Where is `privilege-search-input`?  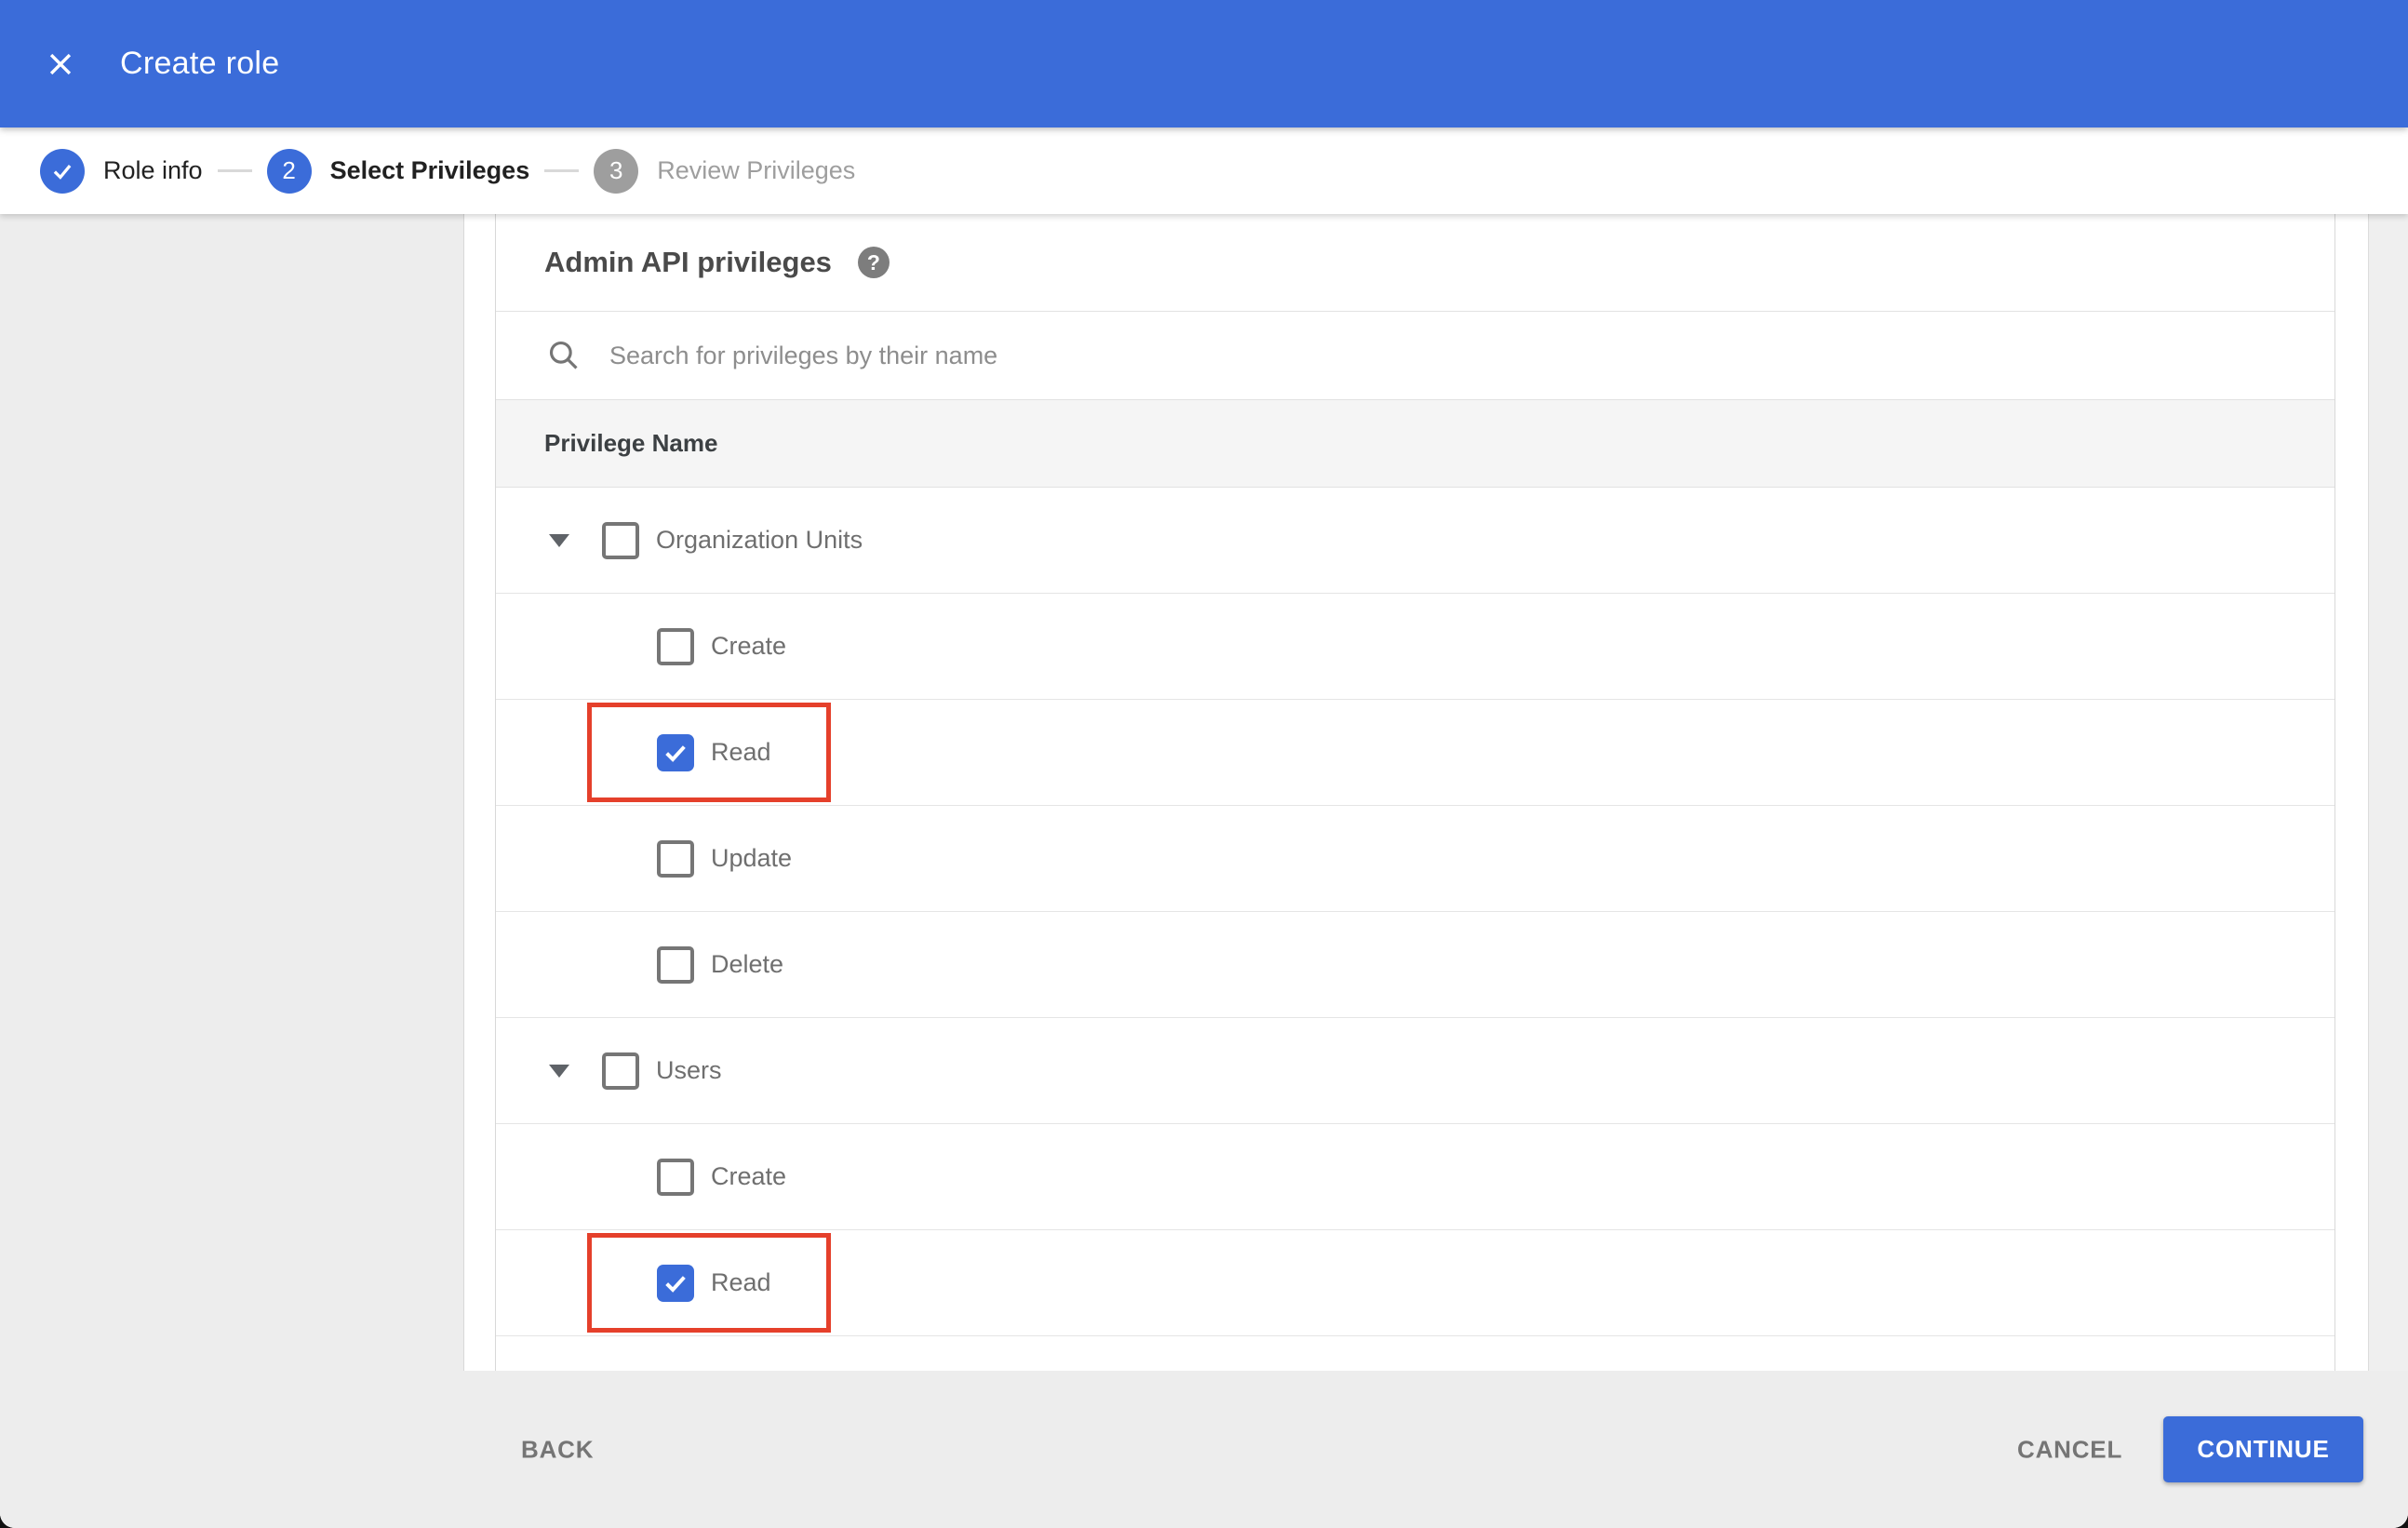 privilege-search-input is located at coordinates (1472, 355).